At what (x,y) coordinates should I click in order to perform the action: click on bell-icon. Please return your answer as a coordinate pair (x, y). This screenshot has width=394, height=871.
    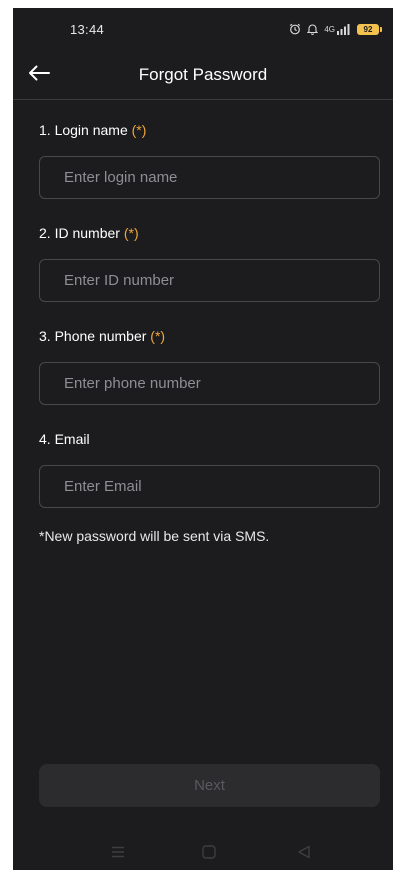
    Looking at the image, I should click on (313, 29).